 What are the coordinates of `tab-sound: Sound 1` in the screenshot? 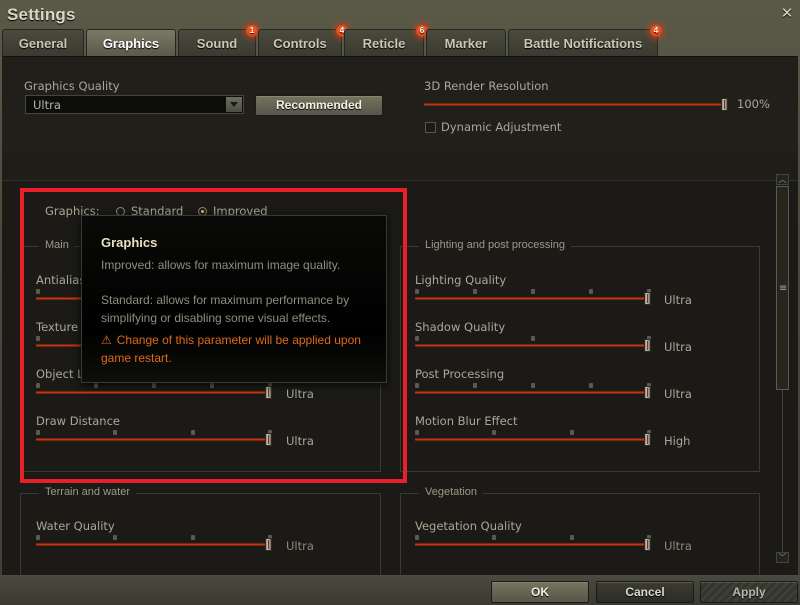 It's located at (218, 40).